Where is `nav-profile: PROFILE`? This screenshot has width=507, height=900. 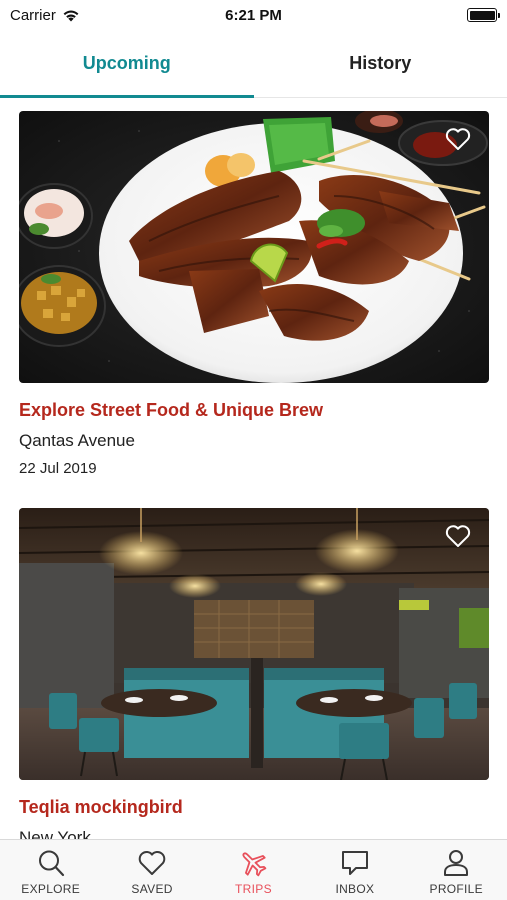 nav-profile: PROFILE is located at coordinates (456, 868).